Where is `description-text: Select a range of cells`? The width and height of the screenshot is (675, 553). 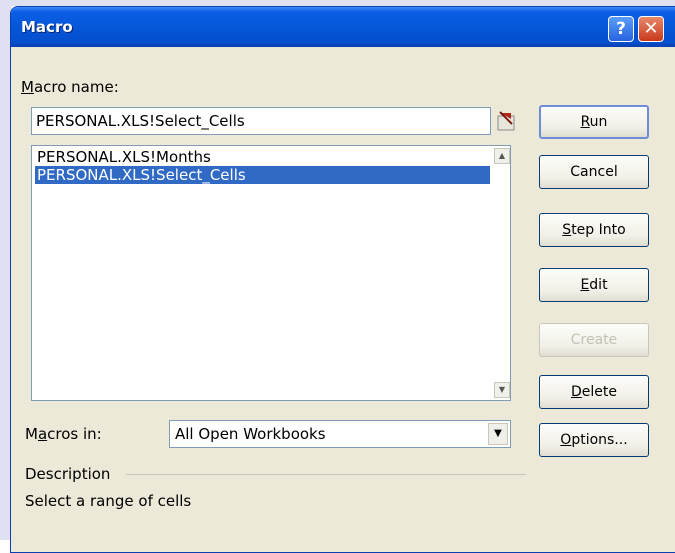 description-text: Select a range of cells is located at coordinates (108, 501).